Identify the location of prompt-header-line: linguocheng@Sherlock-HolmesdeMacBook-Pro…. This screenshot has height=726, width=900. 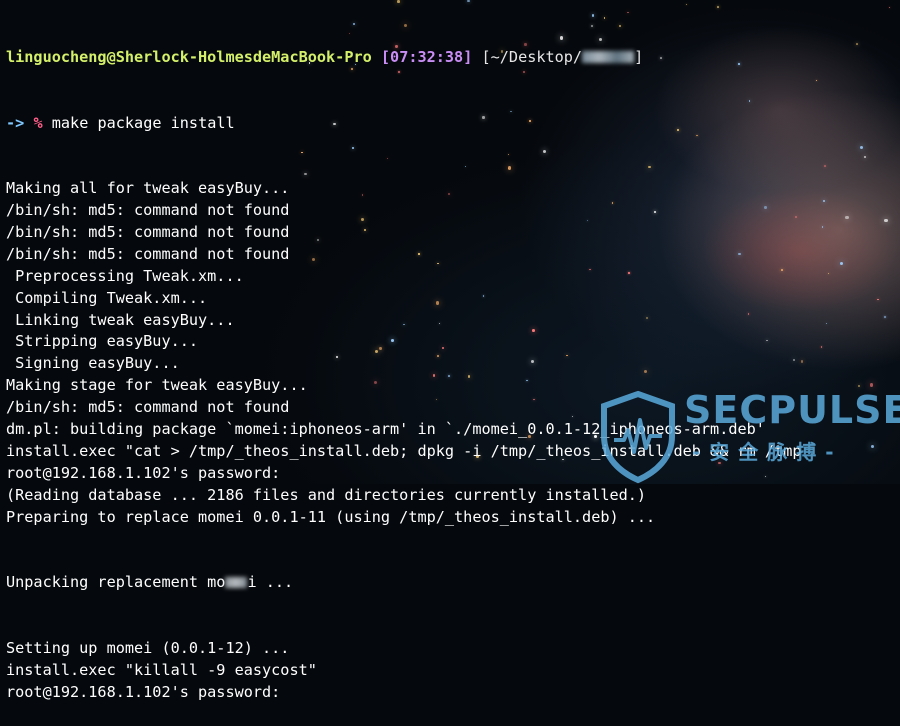
(453, 58).